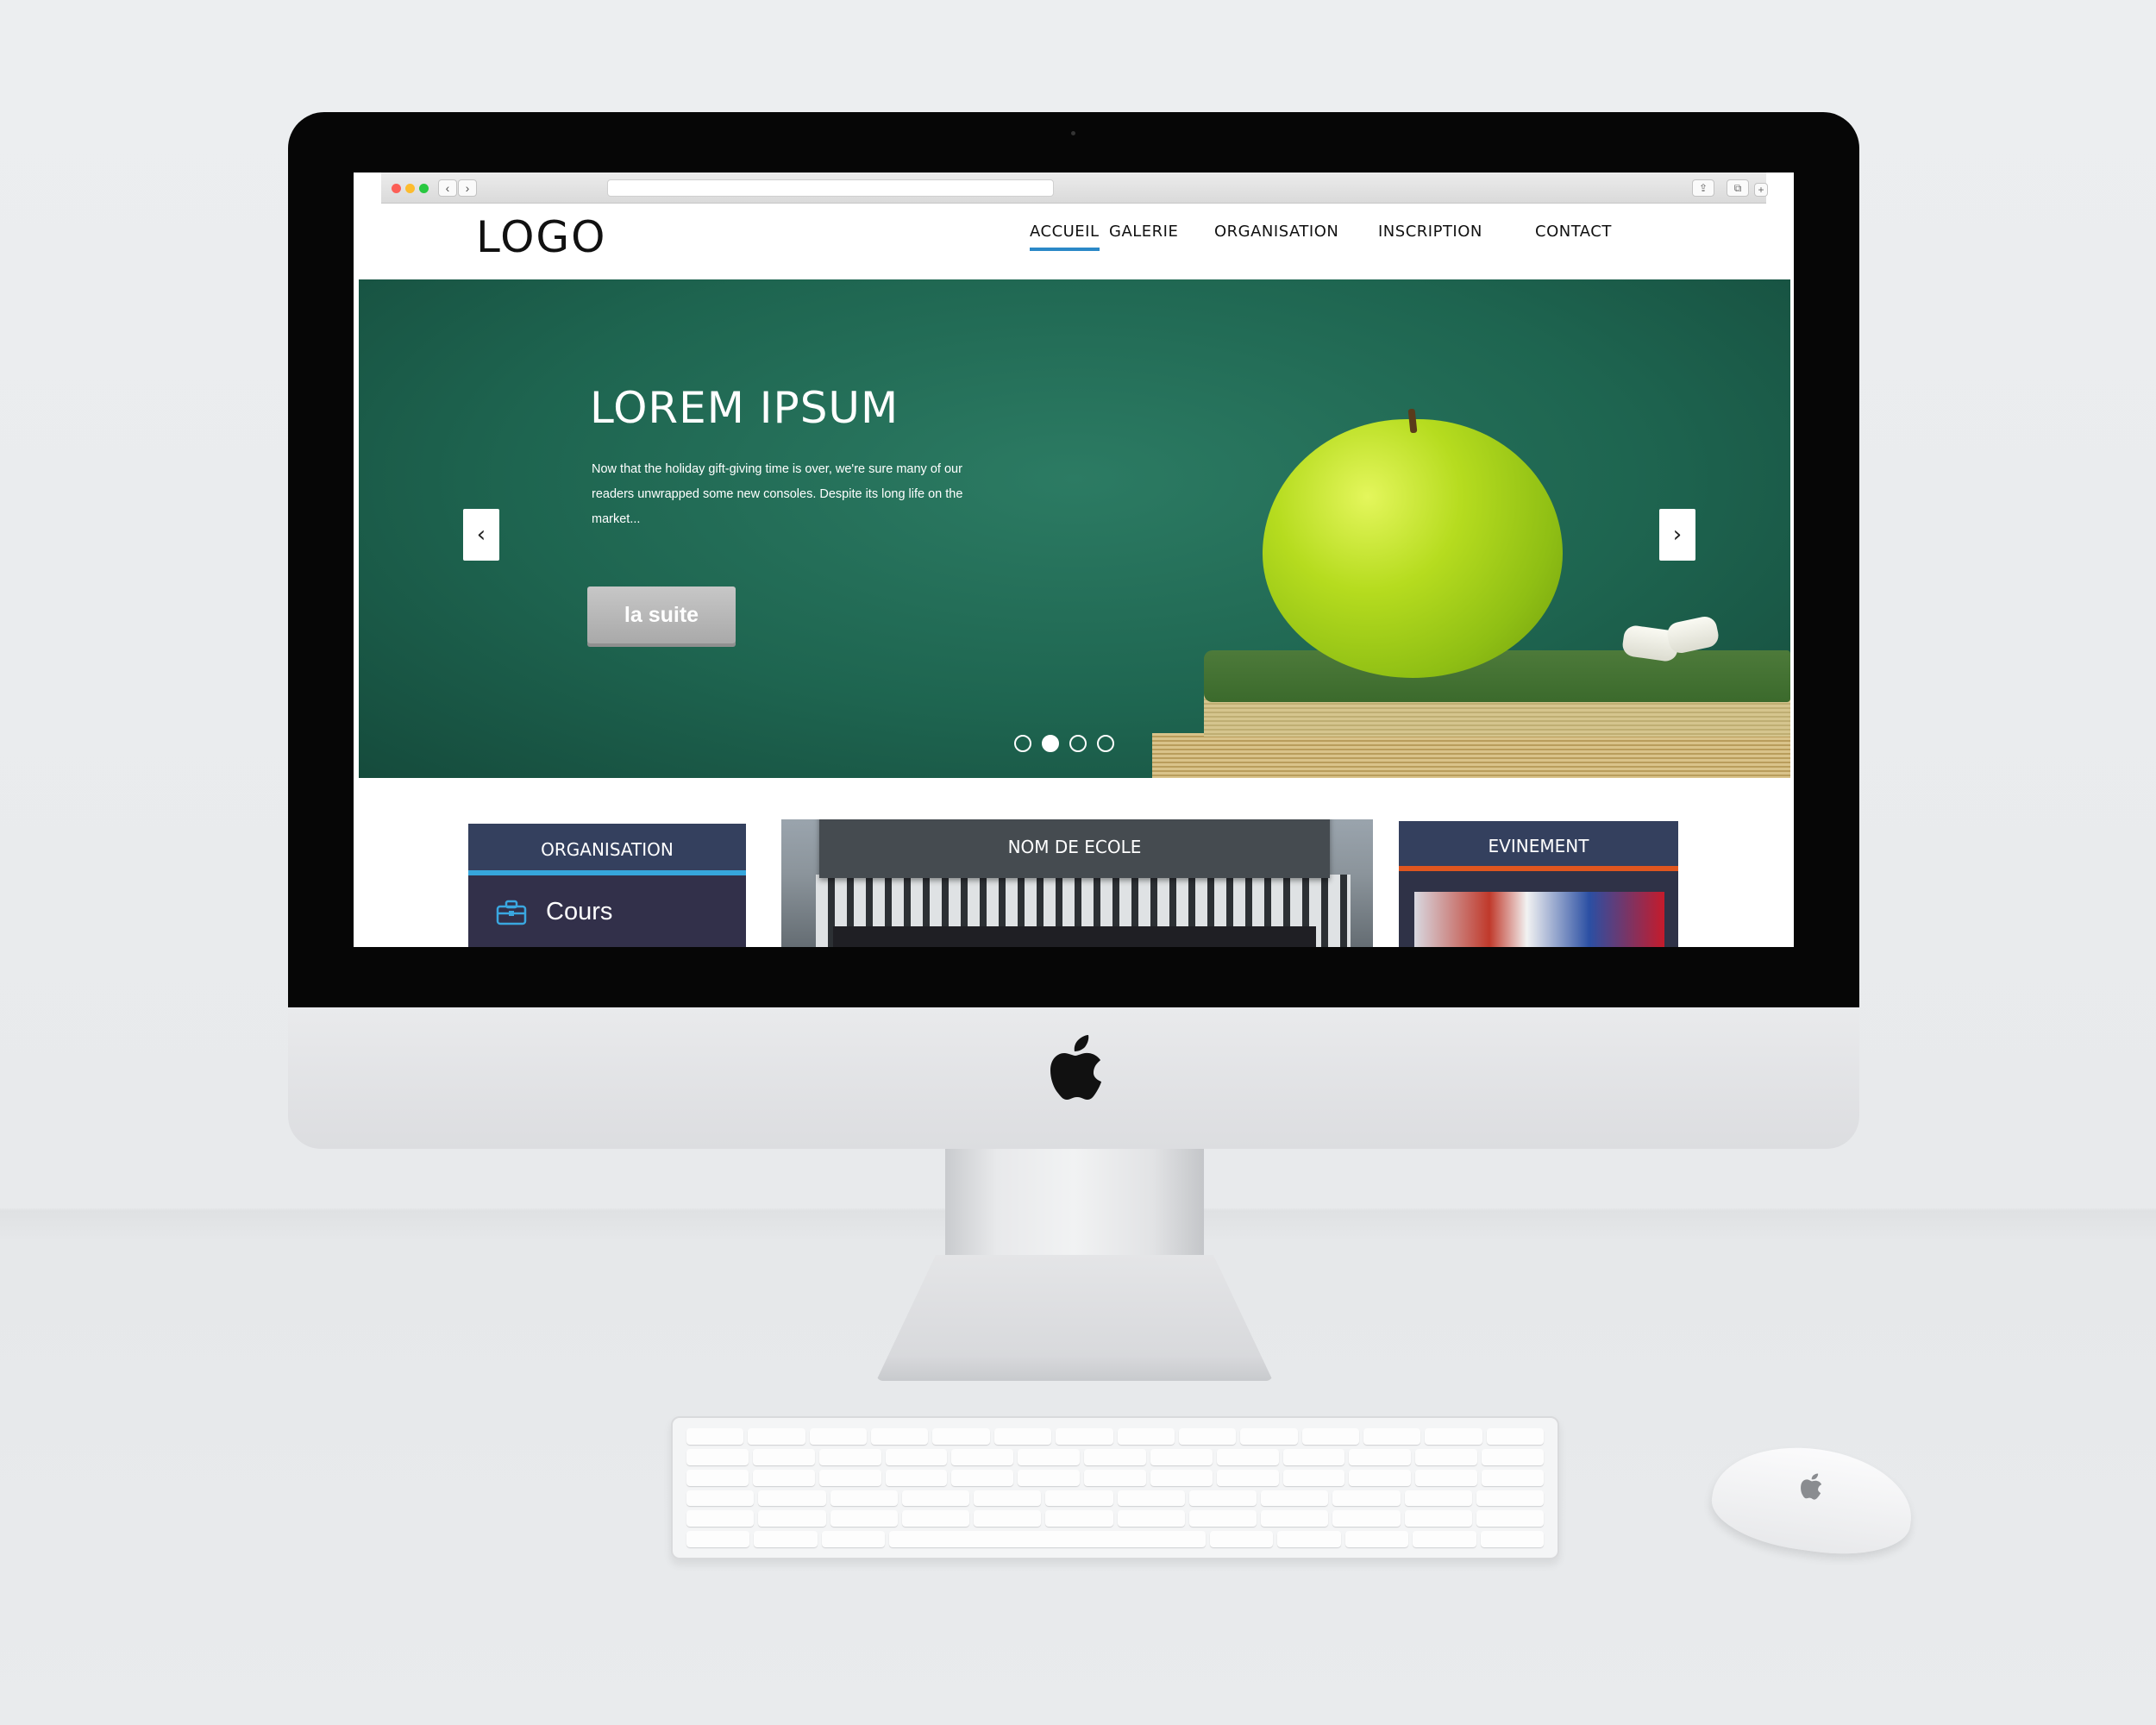 Image resolution: width=2156 pixels, height=1725 pixels. What do you see at coordinates (1143, 232) in the screenshot?
I see `nav-galerie: GALERIE` at bounding box center [1143, 232].